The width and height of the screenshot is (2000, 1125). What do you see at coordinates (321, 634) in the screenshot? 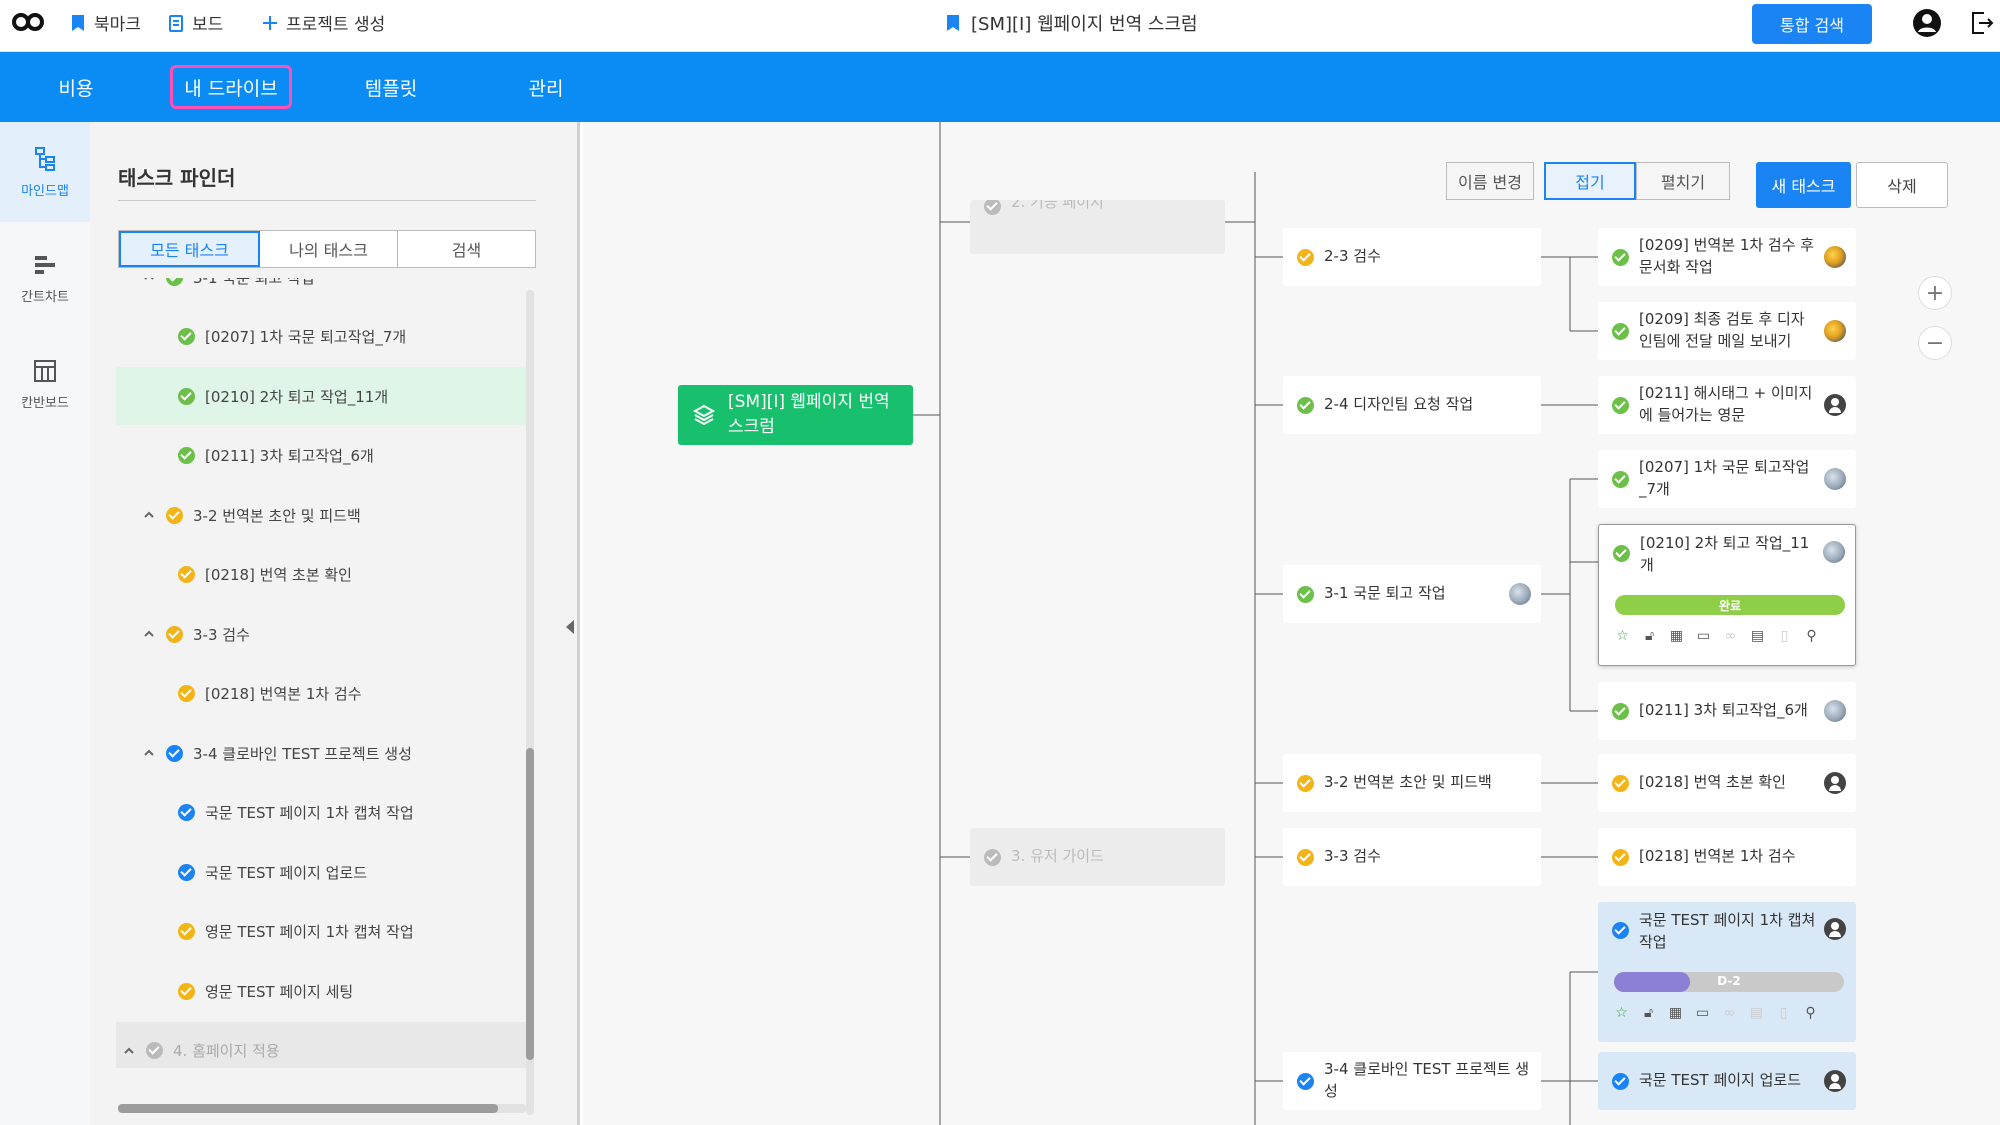
I see `task-tree-row: 3-3 검수` at bounding box center [321, 634].